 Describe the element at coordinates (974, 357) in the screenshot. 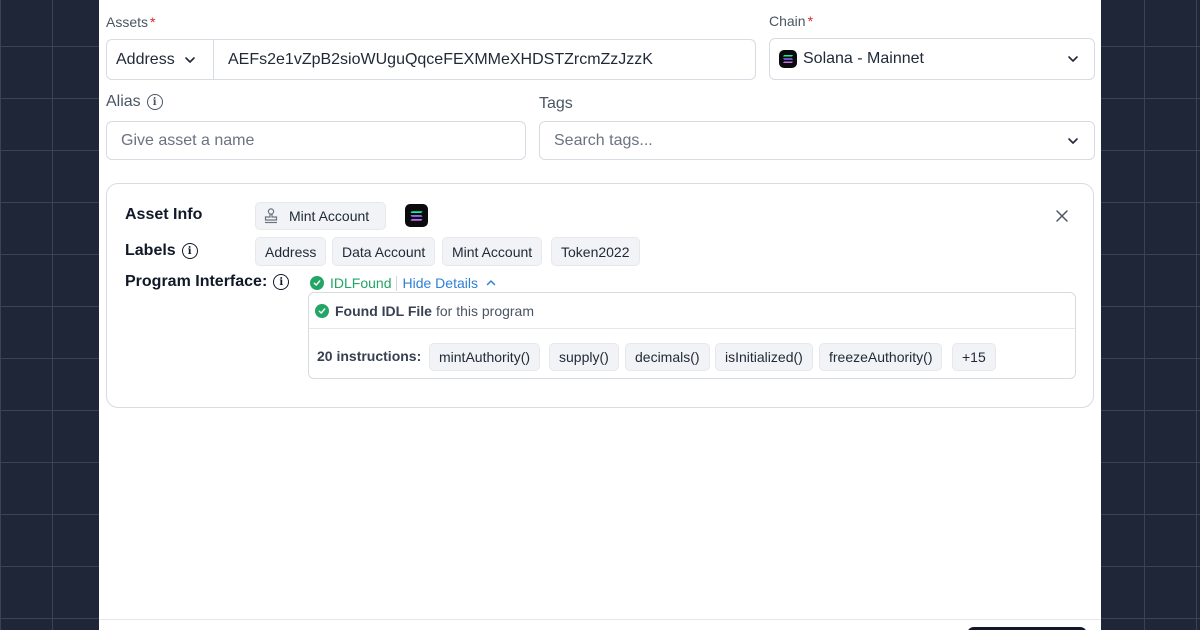

I see `more-instructions-chip: +15` at that location.